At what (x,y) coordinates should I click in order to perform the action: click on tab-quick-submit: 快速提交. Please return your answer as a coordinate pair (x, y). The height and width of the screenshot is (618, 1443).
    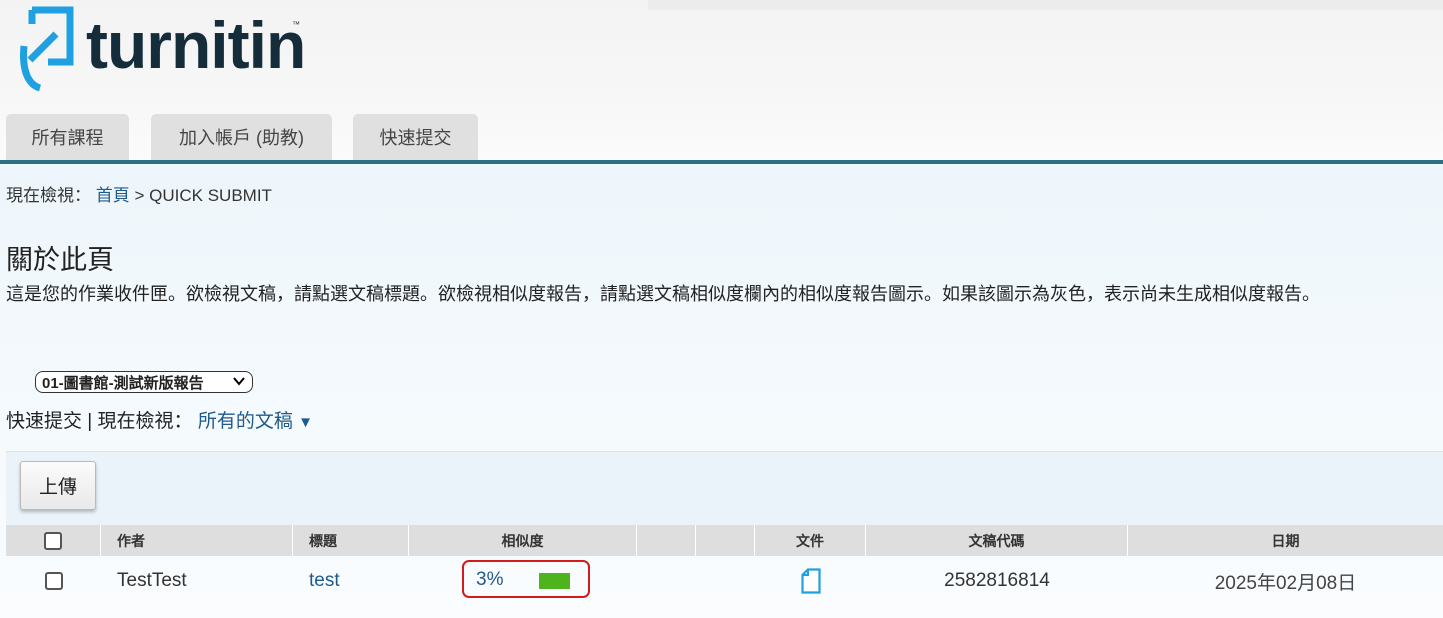
    Looking at the image, I should click on (415, 137).